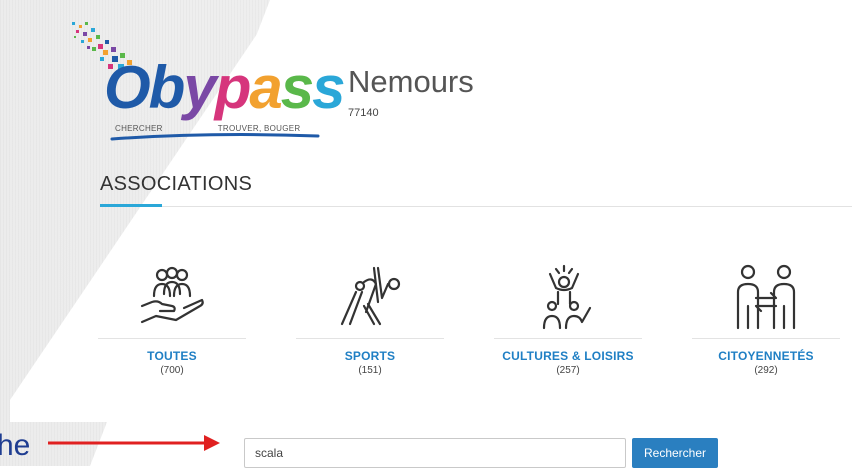  What do you see at coordinates (233, 87) in the screenshot?
I see `logo-part-p: p` at bounding box center [233, 87].